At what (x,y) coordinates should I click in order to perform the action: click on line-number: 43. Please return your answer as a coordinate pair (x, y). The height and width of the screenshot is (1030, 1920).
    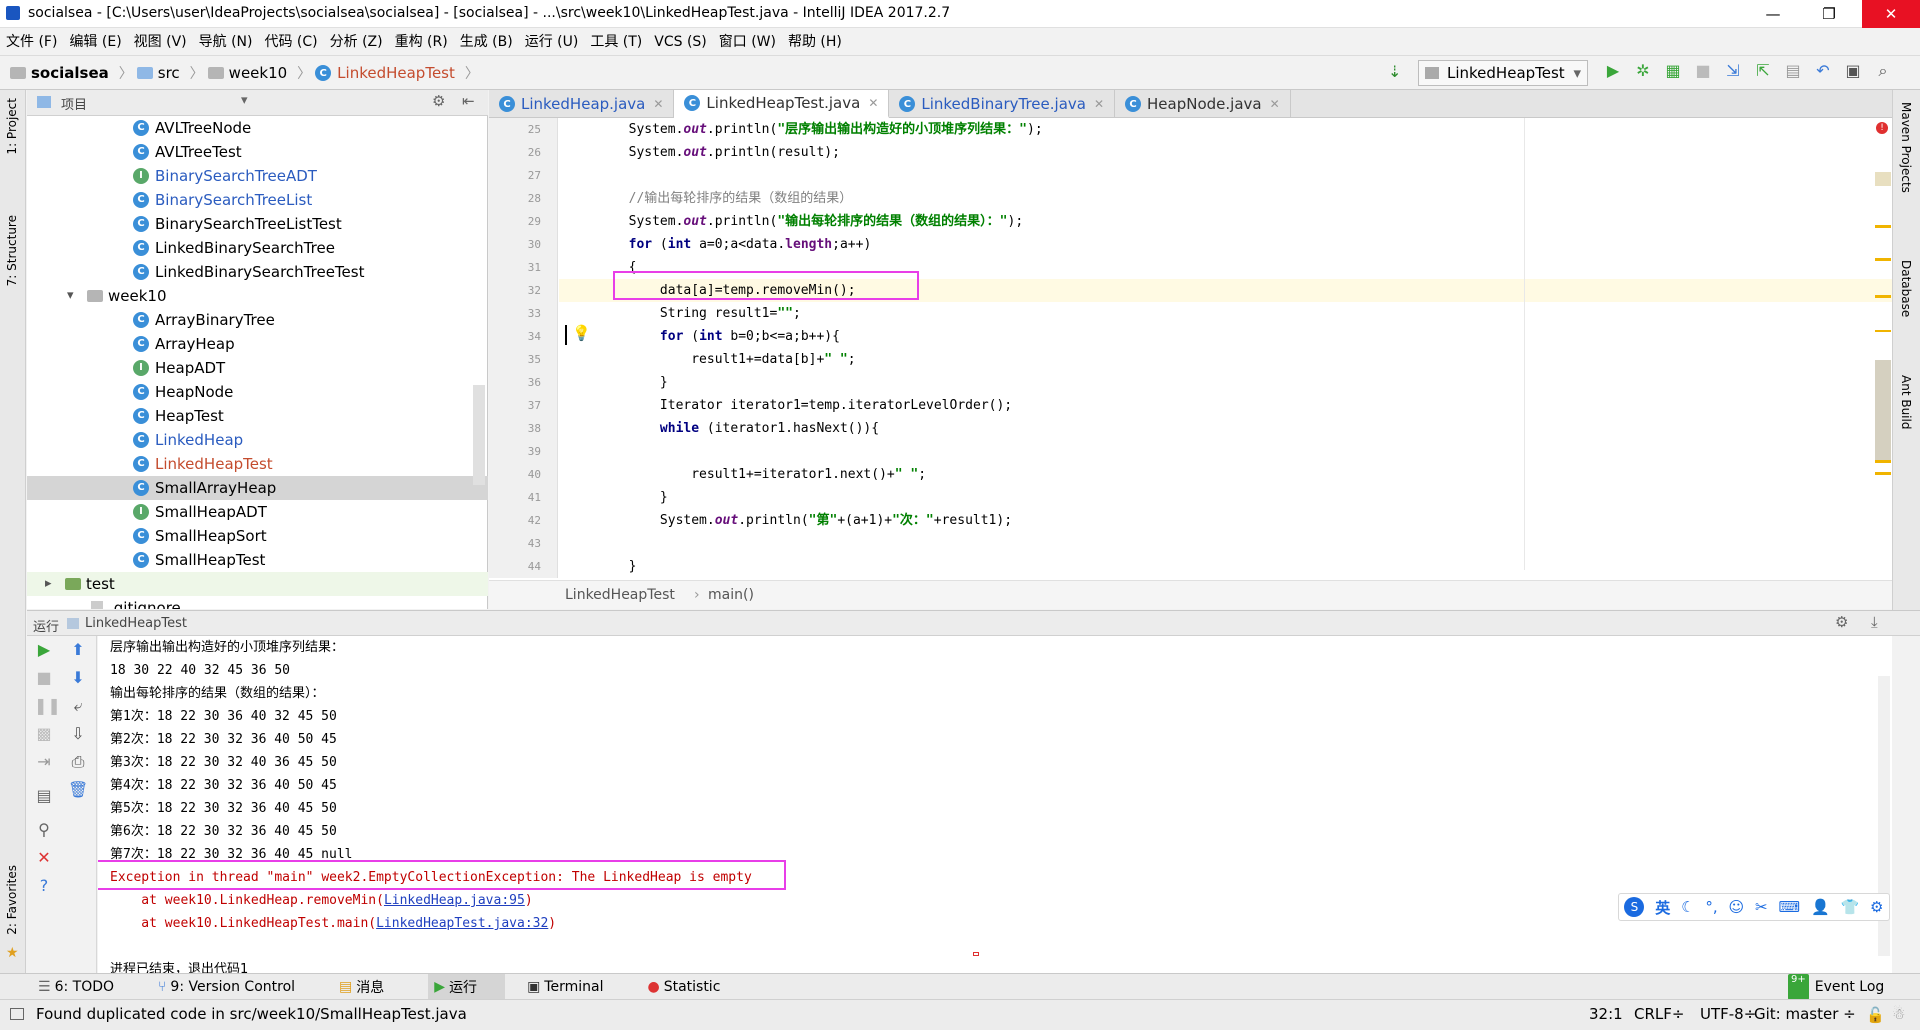
    Looking at the image, I should click on (523, 543).